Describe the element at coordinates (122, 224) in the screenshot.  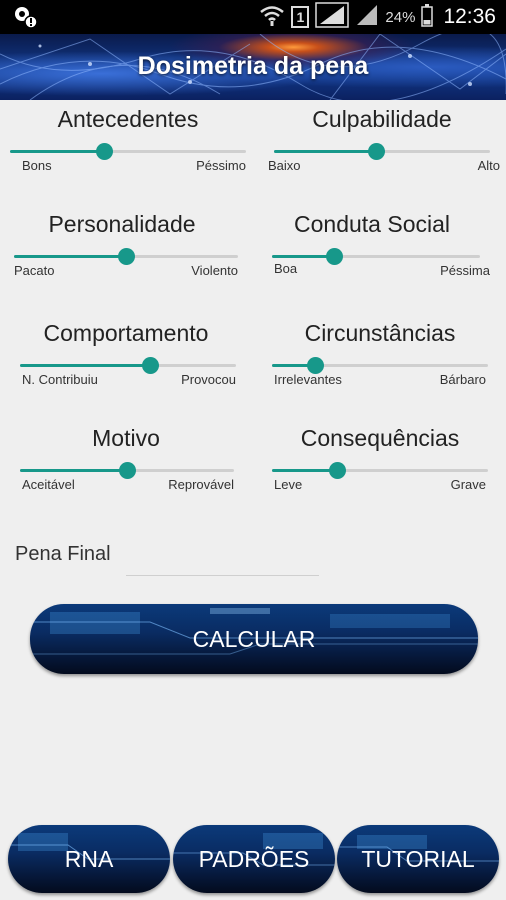
I see `slider-title: Personalidade` at that location.